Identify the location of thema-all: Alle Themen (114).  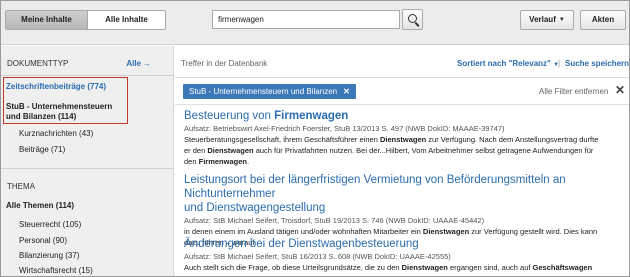
(40, 205).